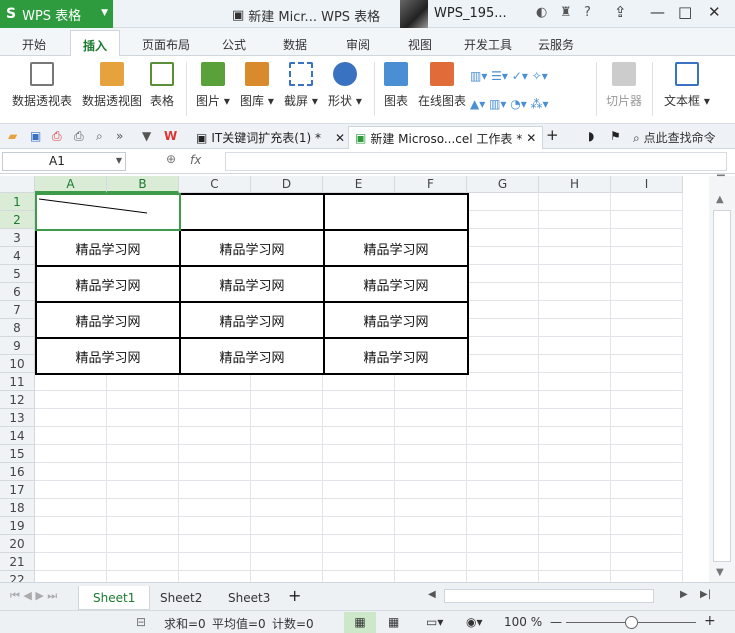 The width and height of the screenshot is (735, 633). What do you see at coordinates (710, 621) in the screenshot?
I see `zoom-in-icon: +` at bounding box center [710, 621].